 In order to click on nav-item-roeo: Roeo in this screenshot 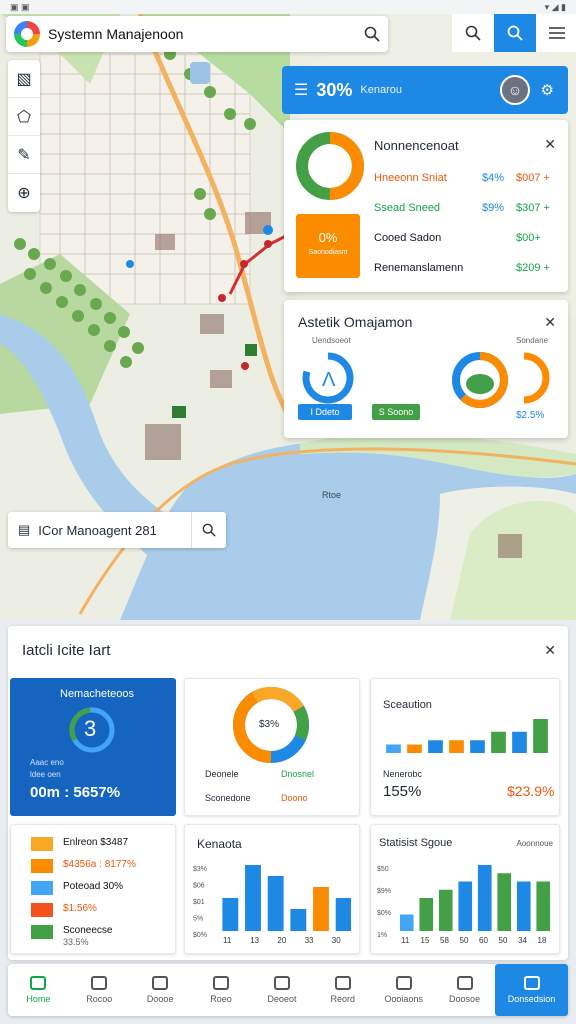, I will do `click(221, 990)`.